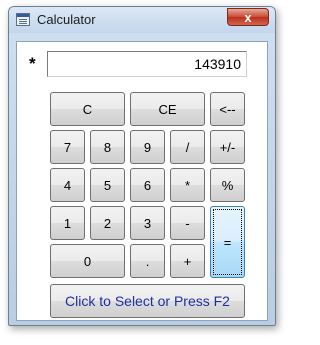 This screenshot has width=320, height=345. What do you see at coordinates (107, 223) in the screenshot?
I see `digit-2-button: 2` at bounding box center [107, 223].